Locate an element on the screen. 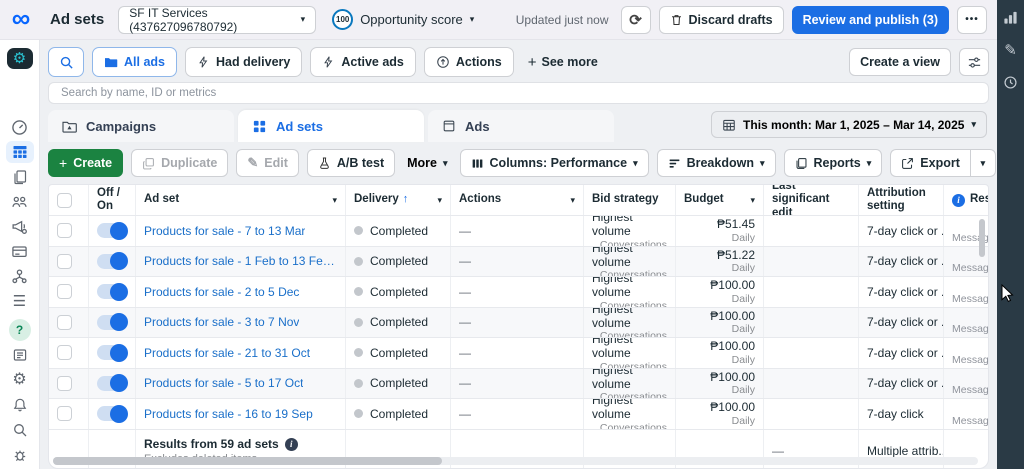 The image size is (1024, 469). col-last-edit: Last significant edit is located at coordinates (811, 200).